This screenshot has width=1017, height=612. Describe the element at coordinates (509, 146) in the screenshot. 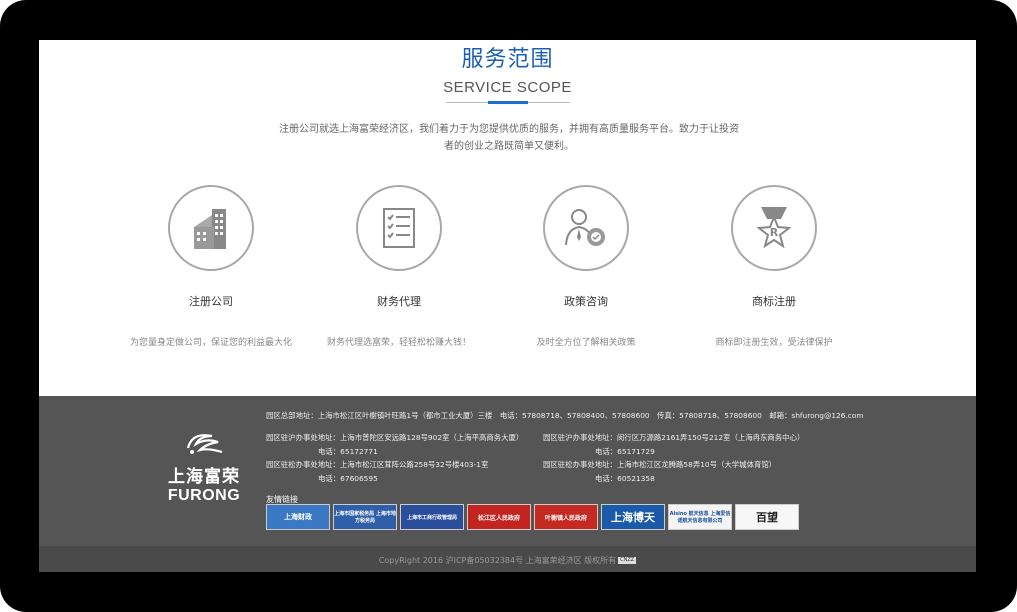

I see `intro-line-2: 者的创业之路既简单又便利。` at that location.